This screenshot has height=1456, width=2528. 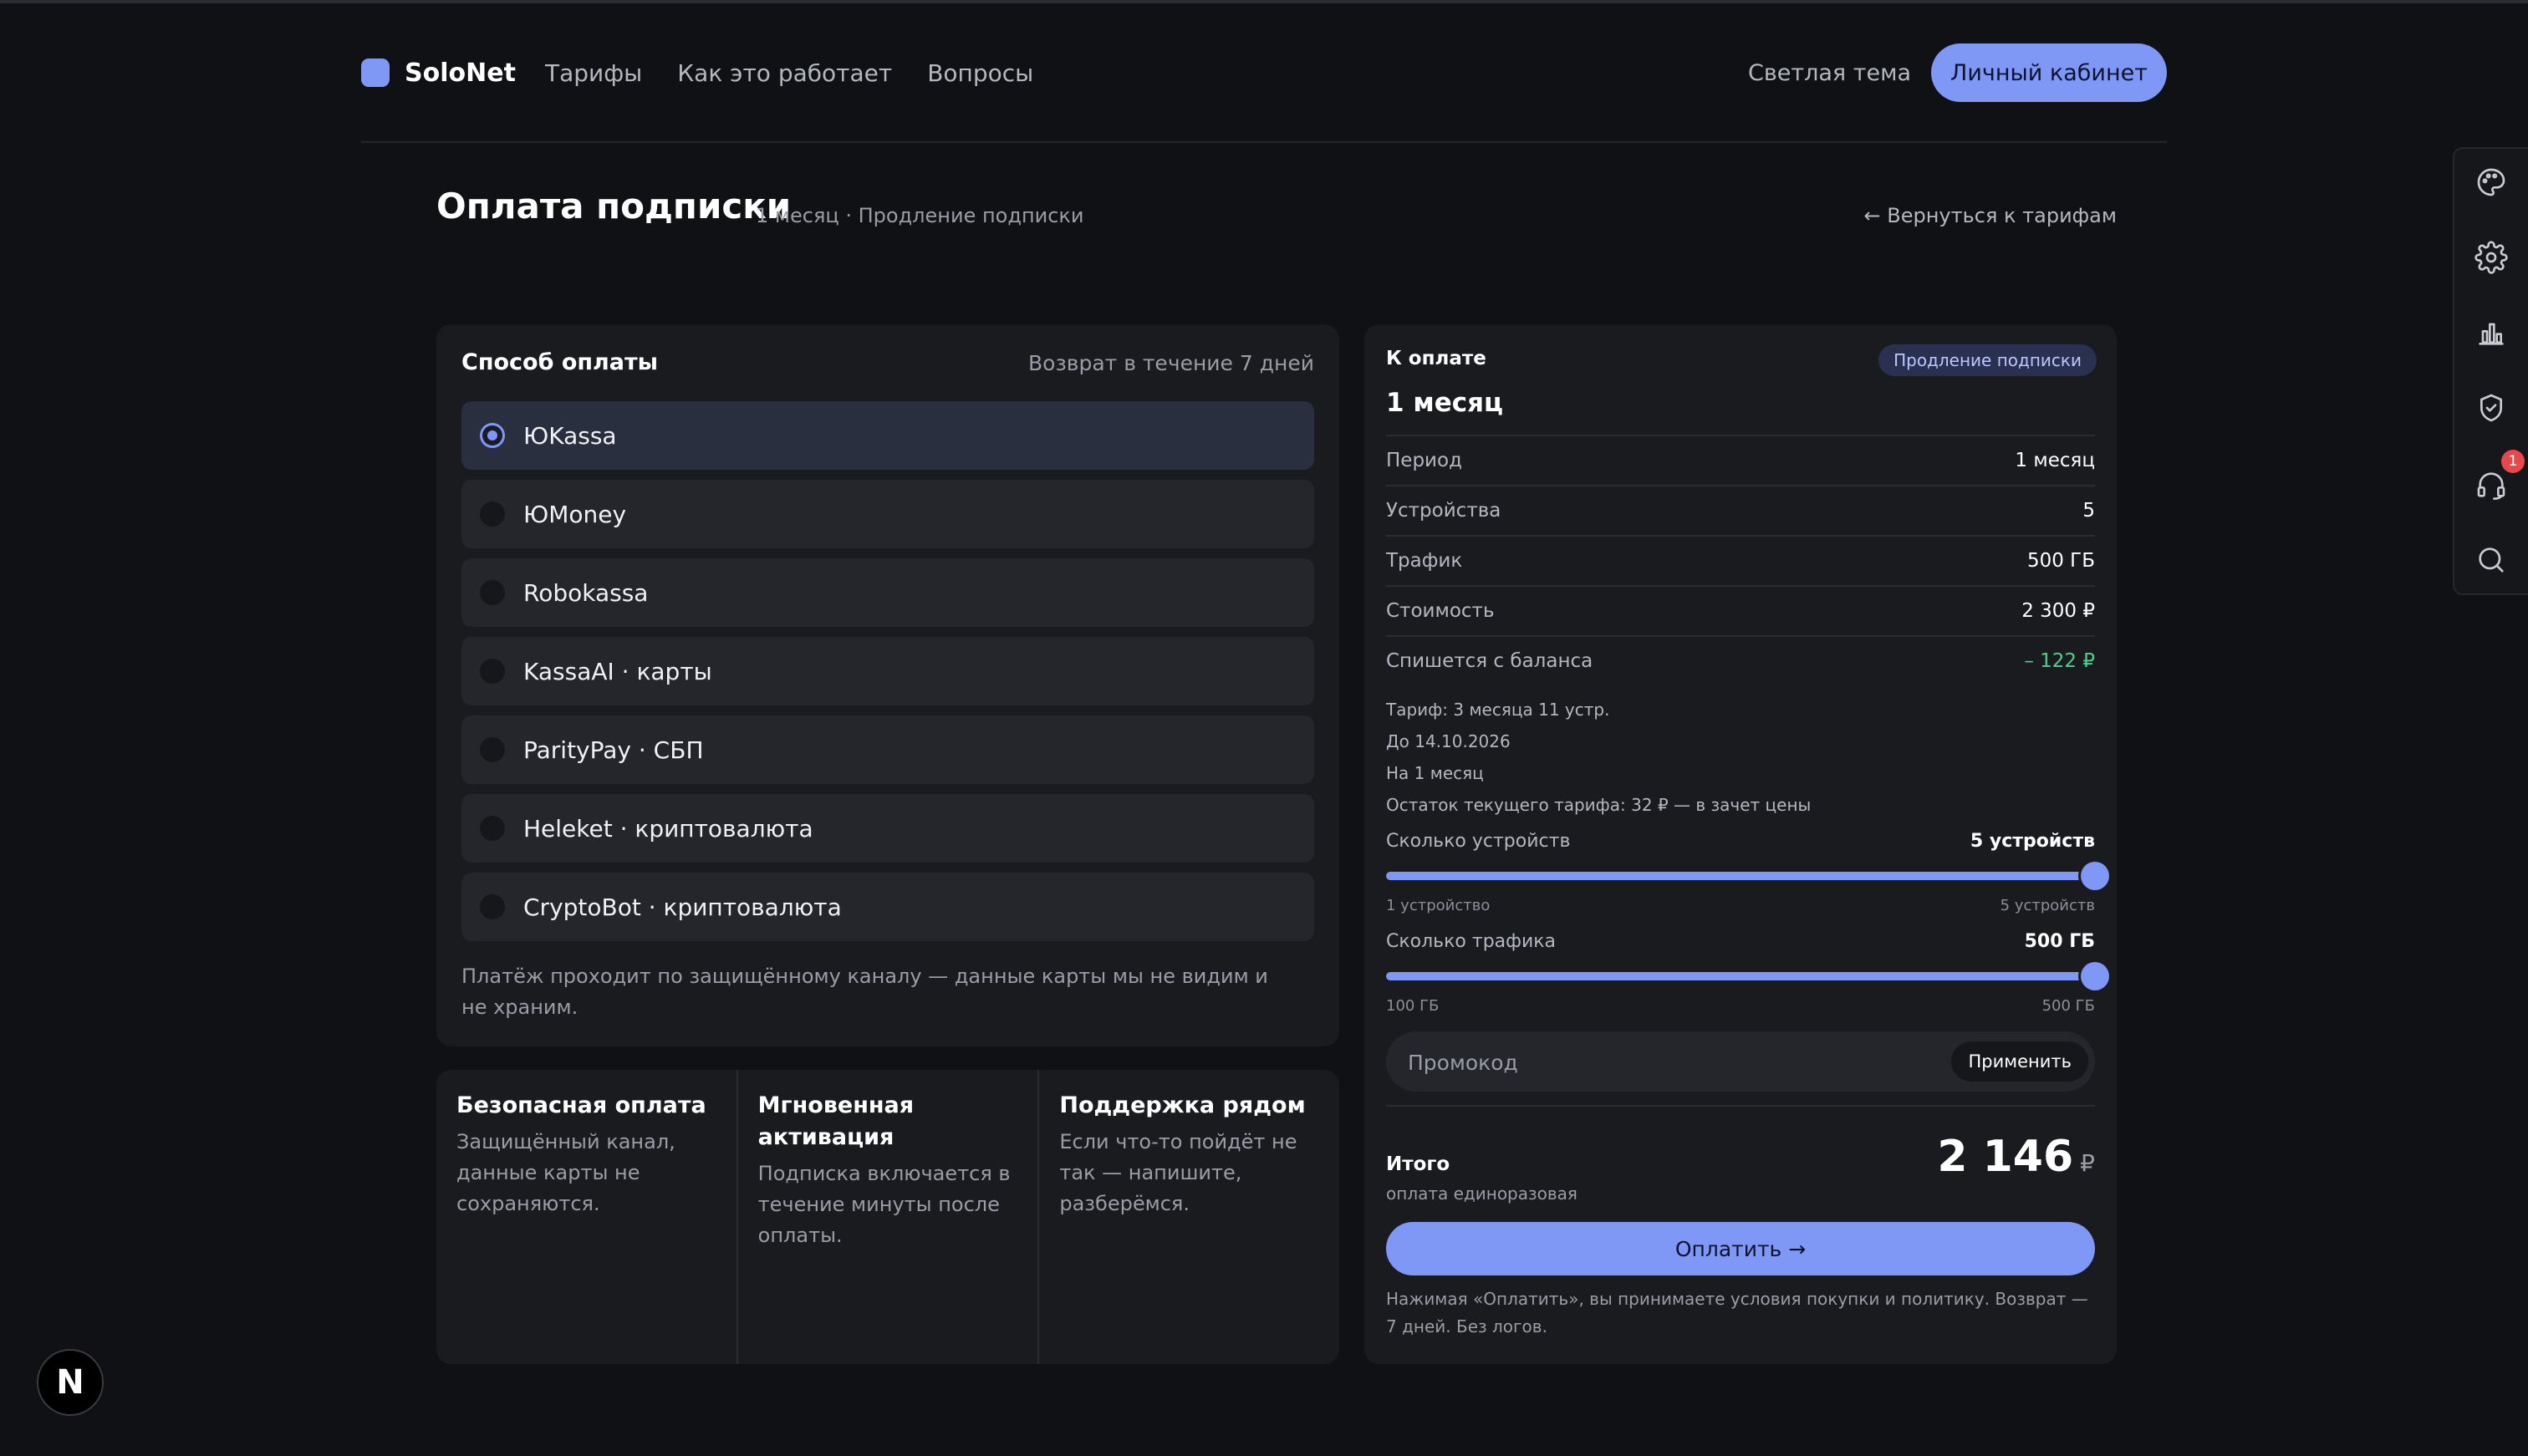 What do you see at coordinates (1171, 363) in the screenshot?
I see `refund-note: Возврат в течение 7 дней` at bounding box center [1171, 363].